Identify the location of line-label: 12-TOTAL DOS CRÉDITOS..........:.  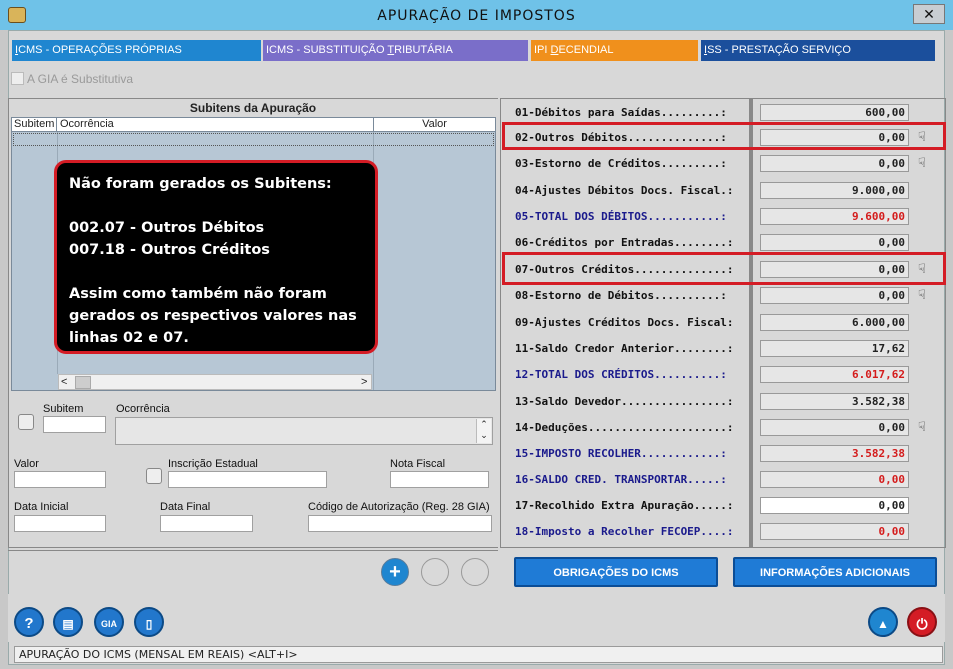
(621, 374).